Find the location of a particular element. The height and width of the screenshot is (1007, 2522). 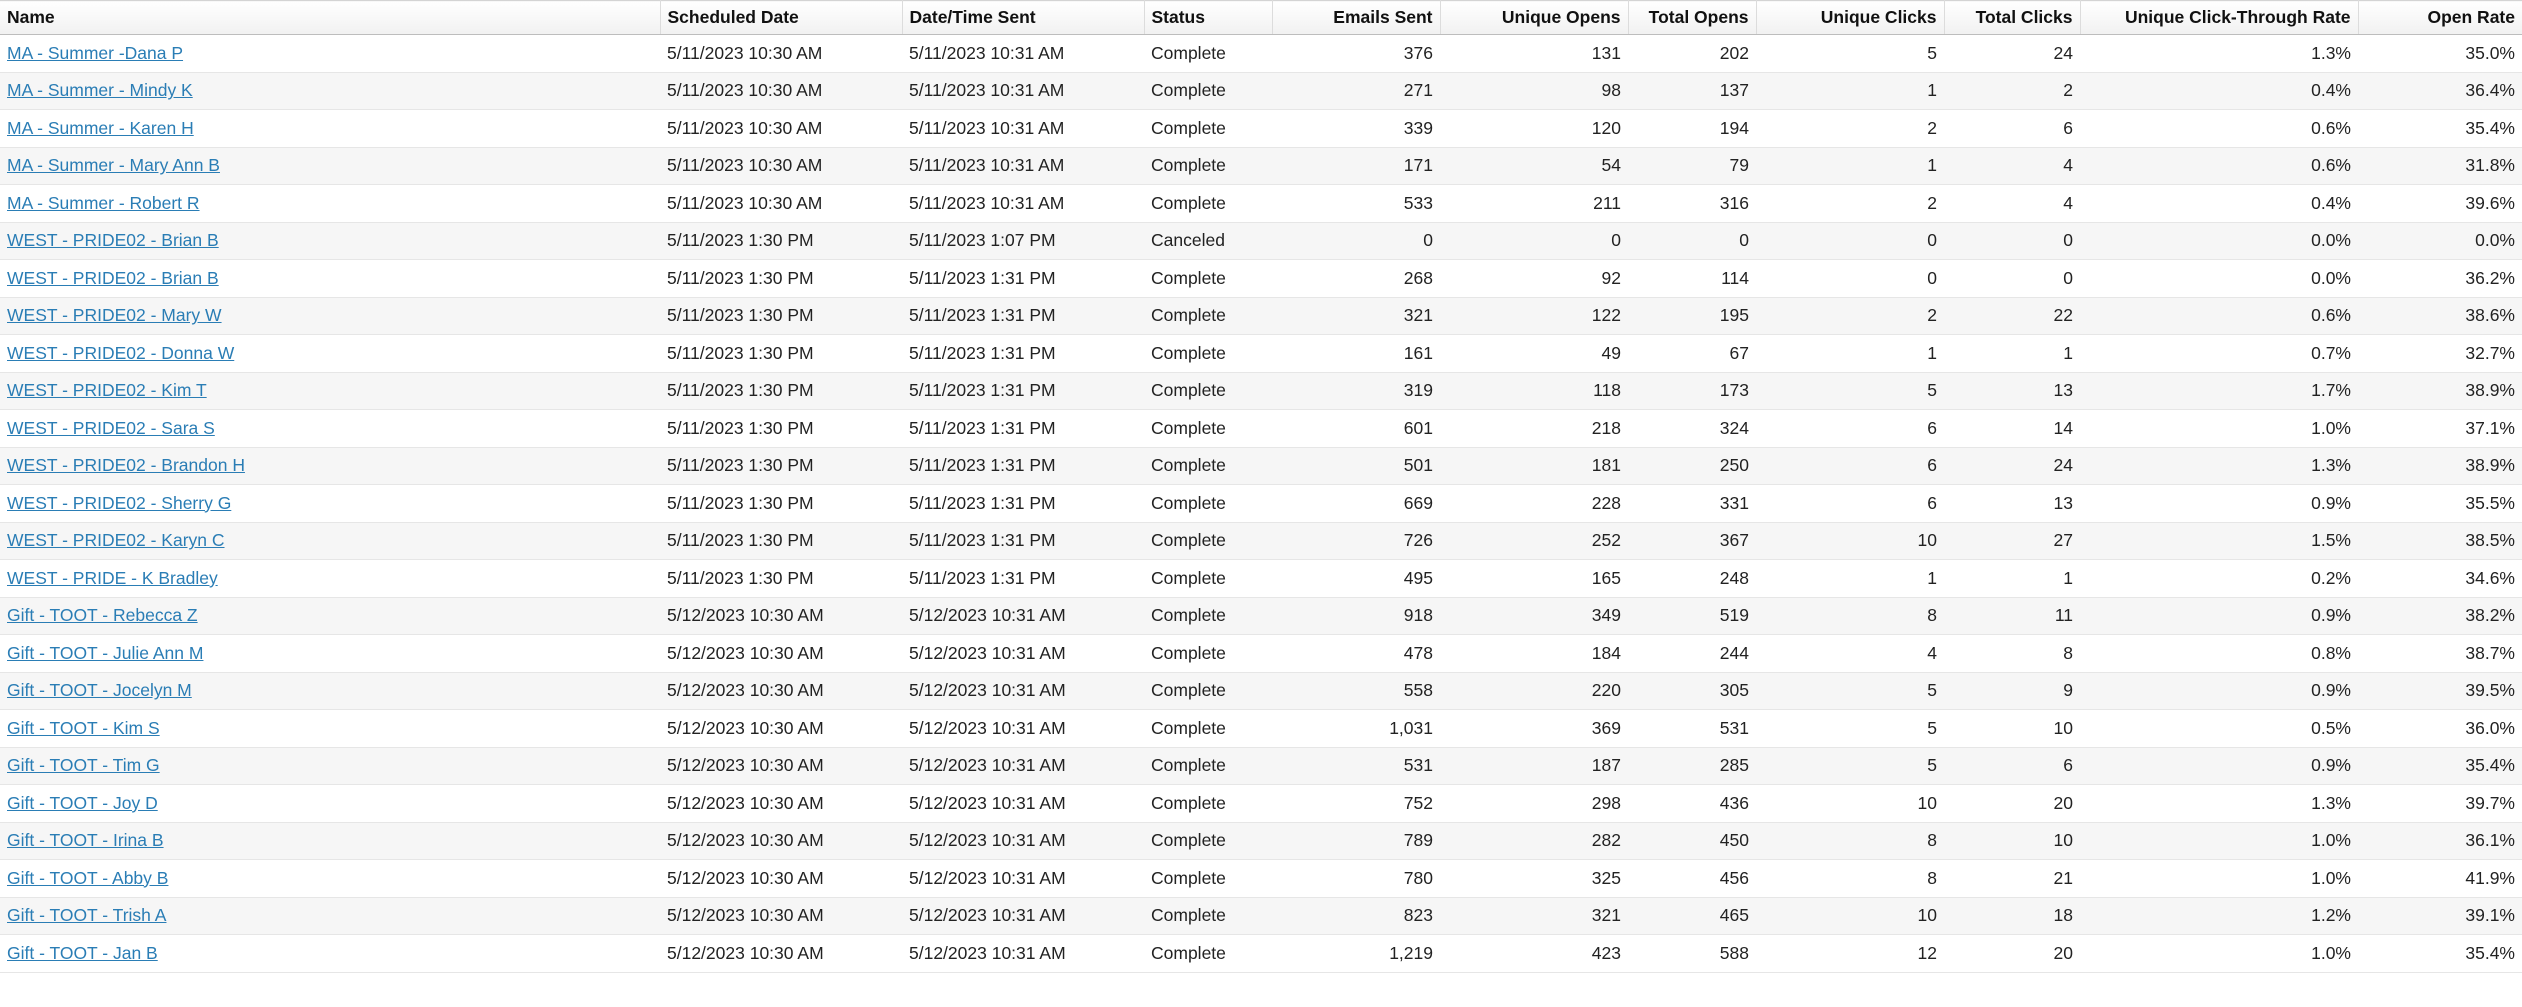

cell-unique-opens: 118 is located at coordinates (1534, 391).